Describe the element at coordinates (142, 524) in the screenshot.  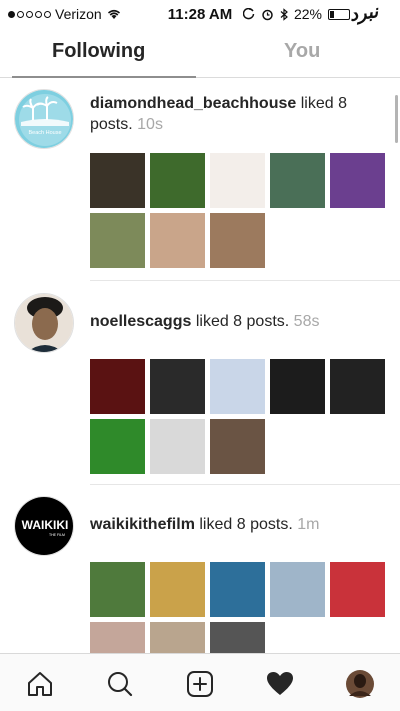
I see `username-link: waikikithefilm` at that location.